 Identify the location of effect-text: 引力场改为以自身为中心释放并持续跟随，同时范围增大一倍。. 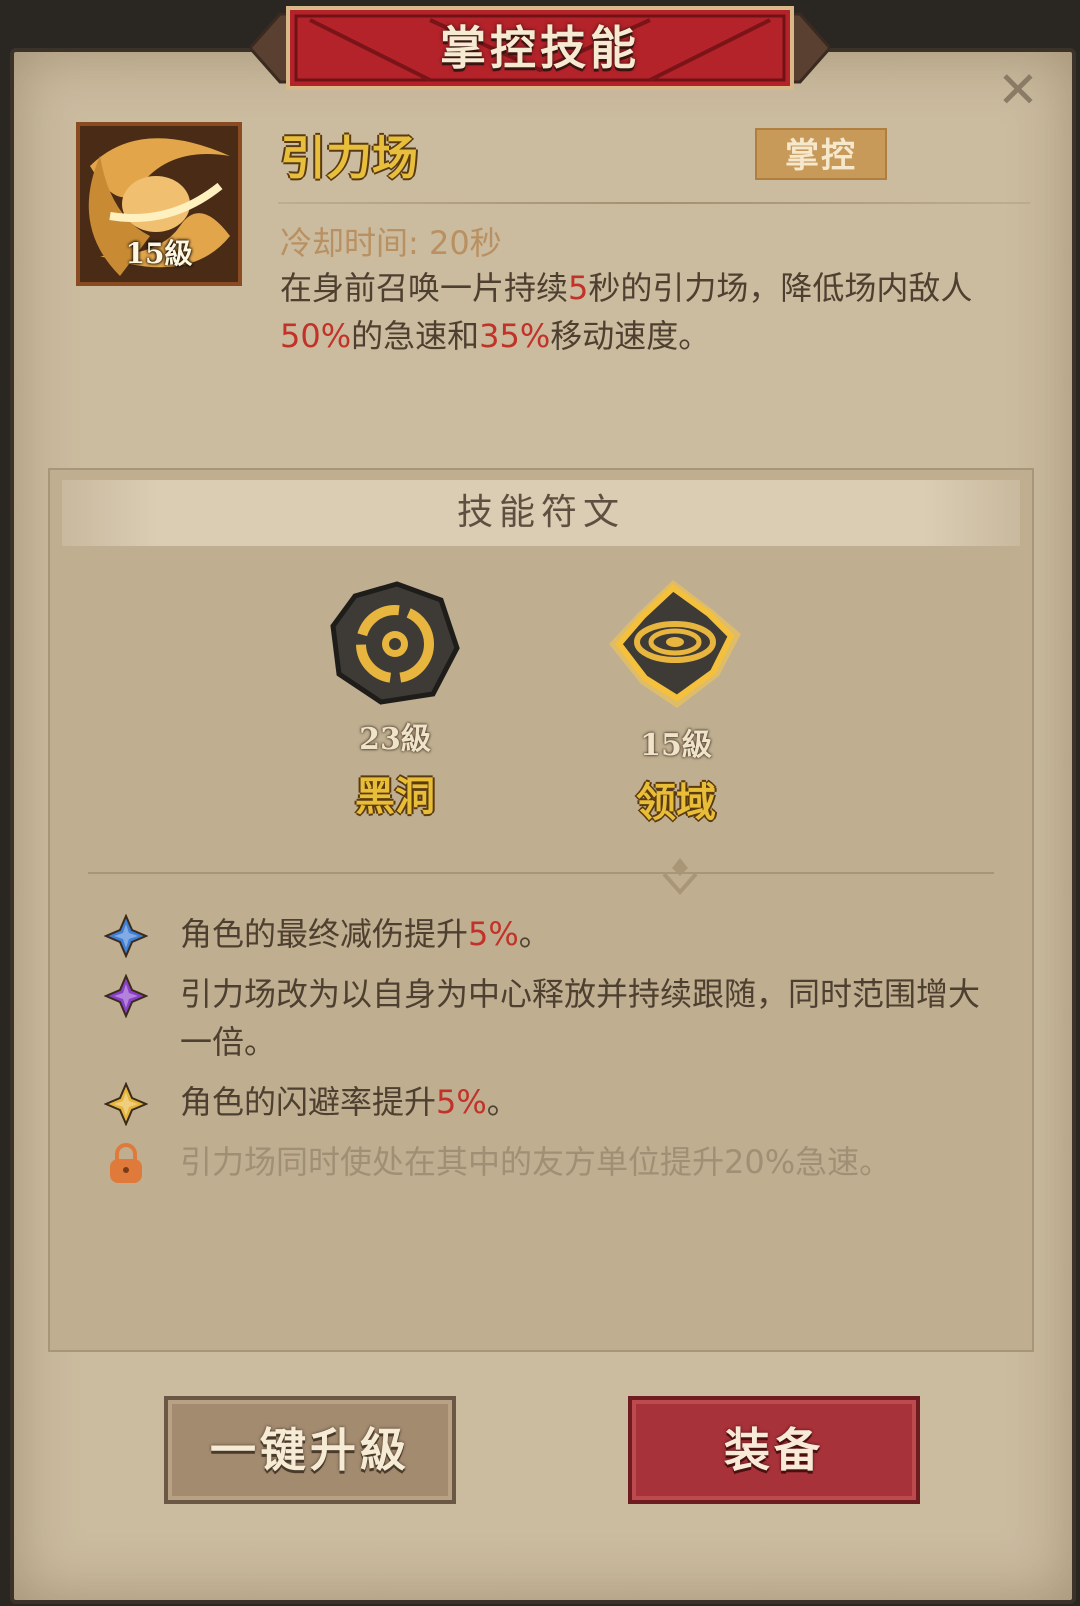
(580, 1018).